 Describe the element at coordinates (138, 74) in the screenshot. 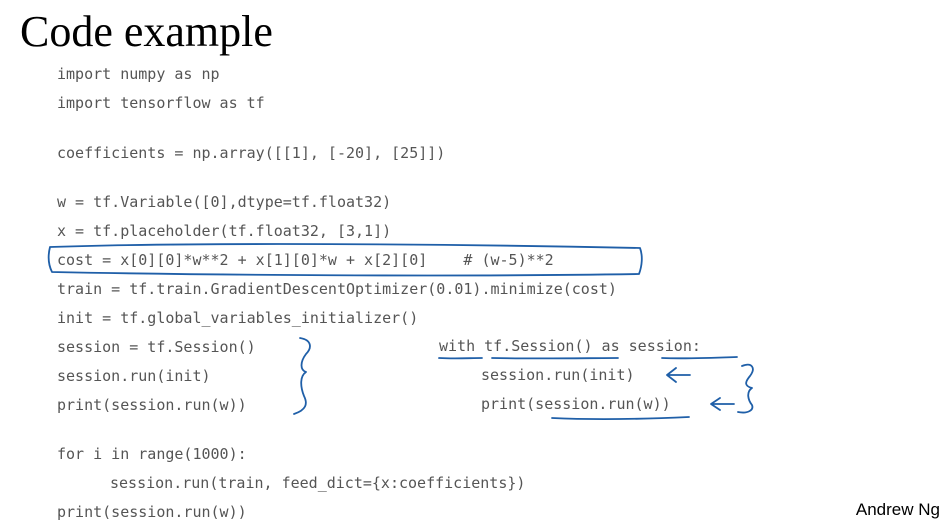

I see `code-line-import-numpy: import numpy as np` at that location.